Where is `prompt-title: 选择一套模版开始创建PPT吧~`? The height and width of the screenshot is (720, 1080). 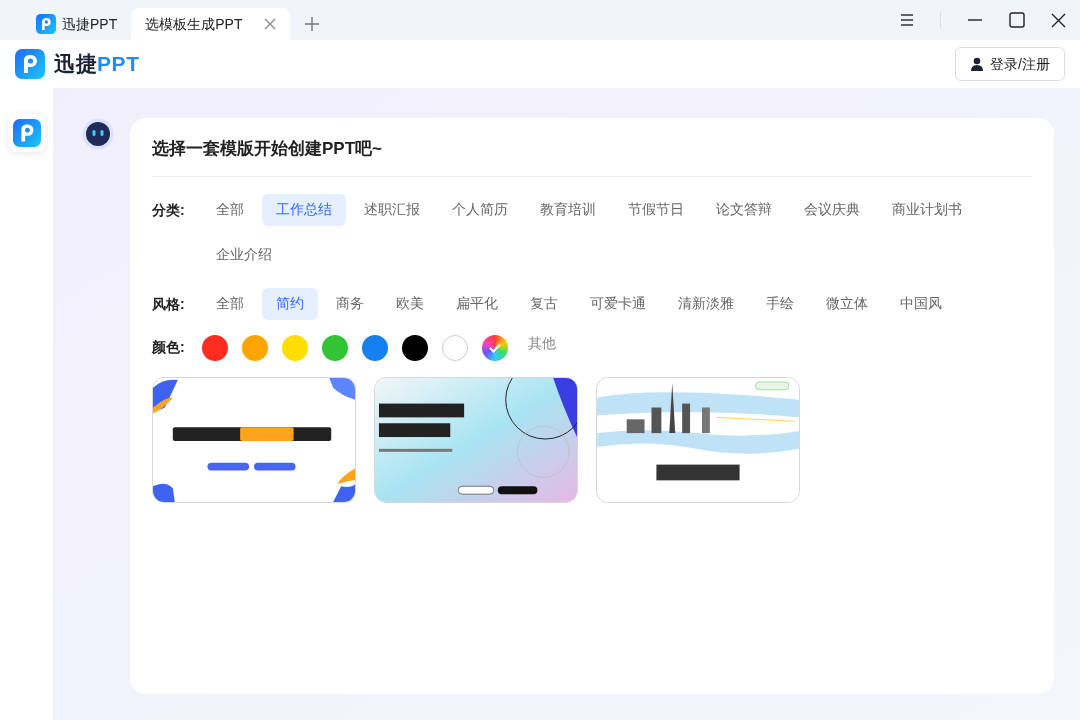 prompt-title: 选择一套模版开始创建PPT吧~ is located at coordinates (267, 148).